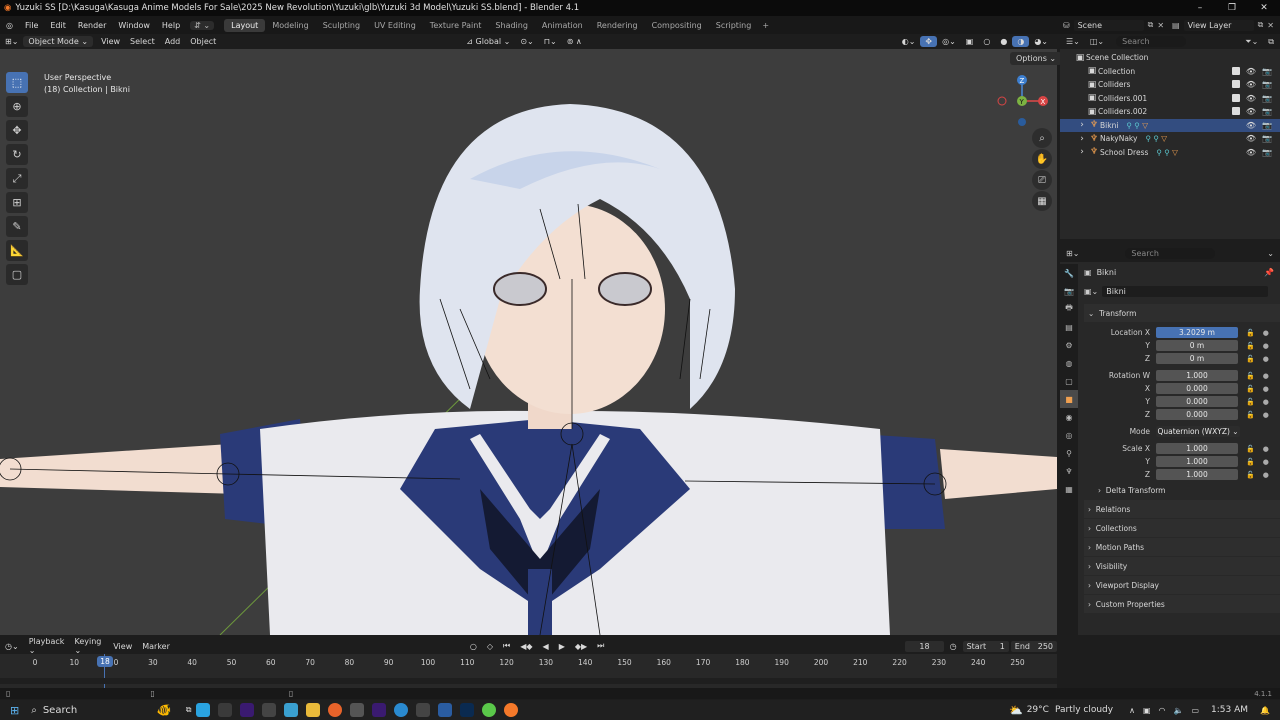 The height and width of the screenshot is (720, 1280). I want to click on location-y-field: 0 m, so click(1197, 345).